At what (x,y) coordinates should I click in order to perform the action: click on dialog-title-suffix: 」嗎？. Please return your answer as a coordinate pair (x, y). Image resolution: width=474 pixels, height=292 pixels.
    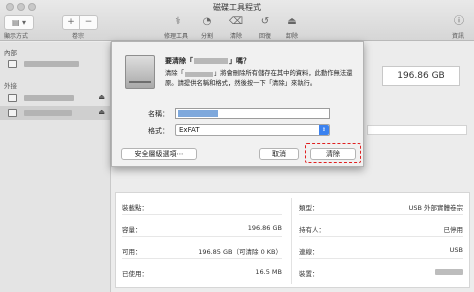
    Looking at the image, I should click on (239, 61).